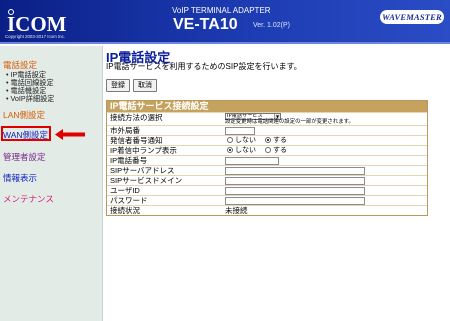 This screenshot has width=450, height=321. What do you see at coordinates (24, 115) in the screenshot?
I see `sidebar-item-lan: LAN側設定` at bounding box center [24, 115].